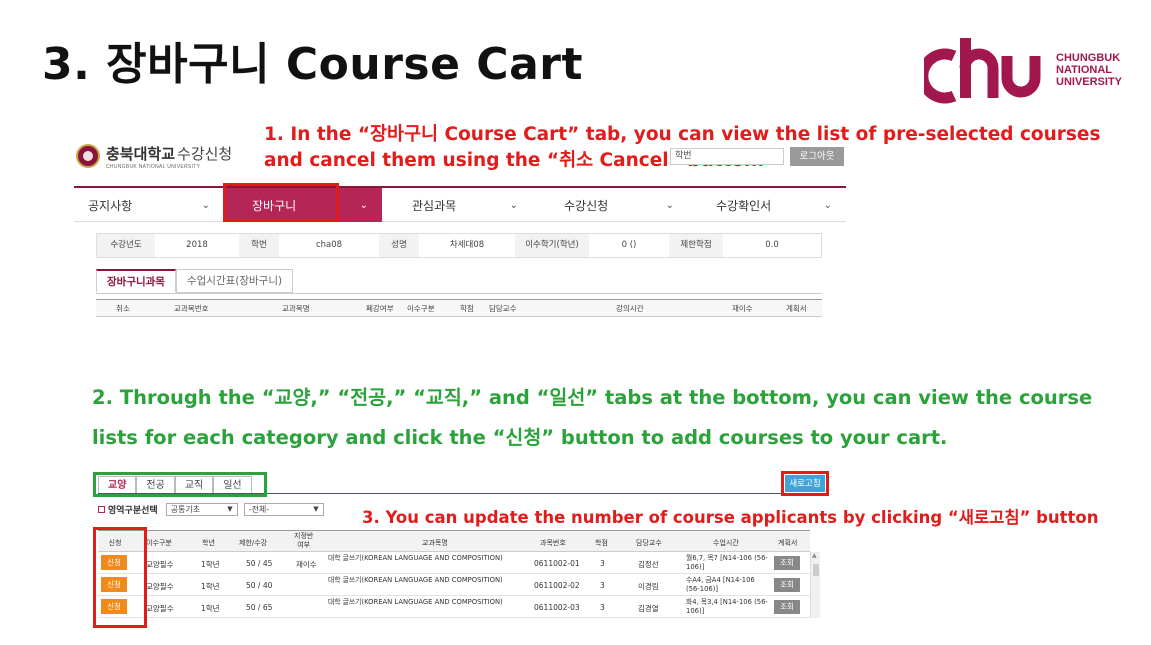 This screenshot has height=645, width=1151. What do you see at coordinates (205, 153) in the screenshot?
I see `brand-service: 수강신청` at bounding box center [205, 153].